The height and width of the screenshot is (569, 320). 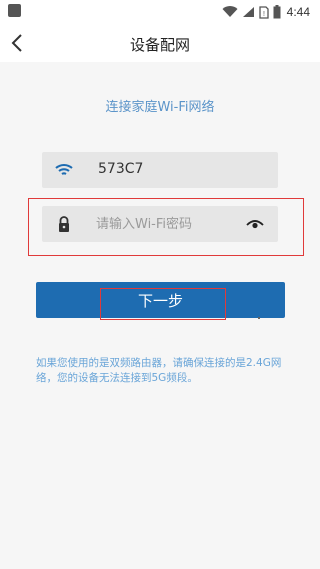 I want to click on next-step-button: 下一步, so click(x=160, y=300).